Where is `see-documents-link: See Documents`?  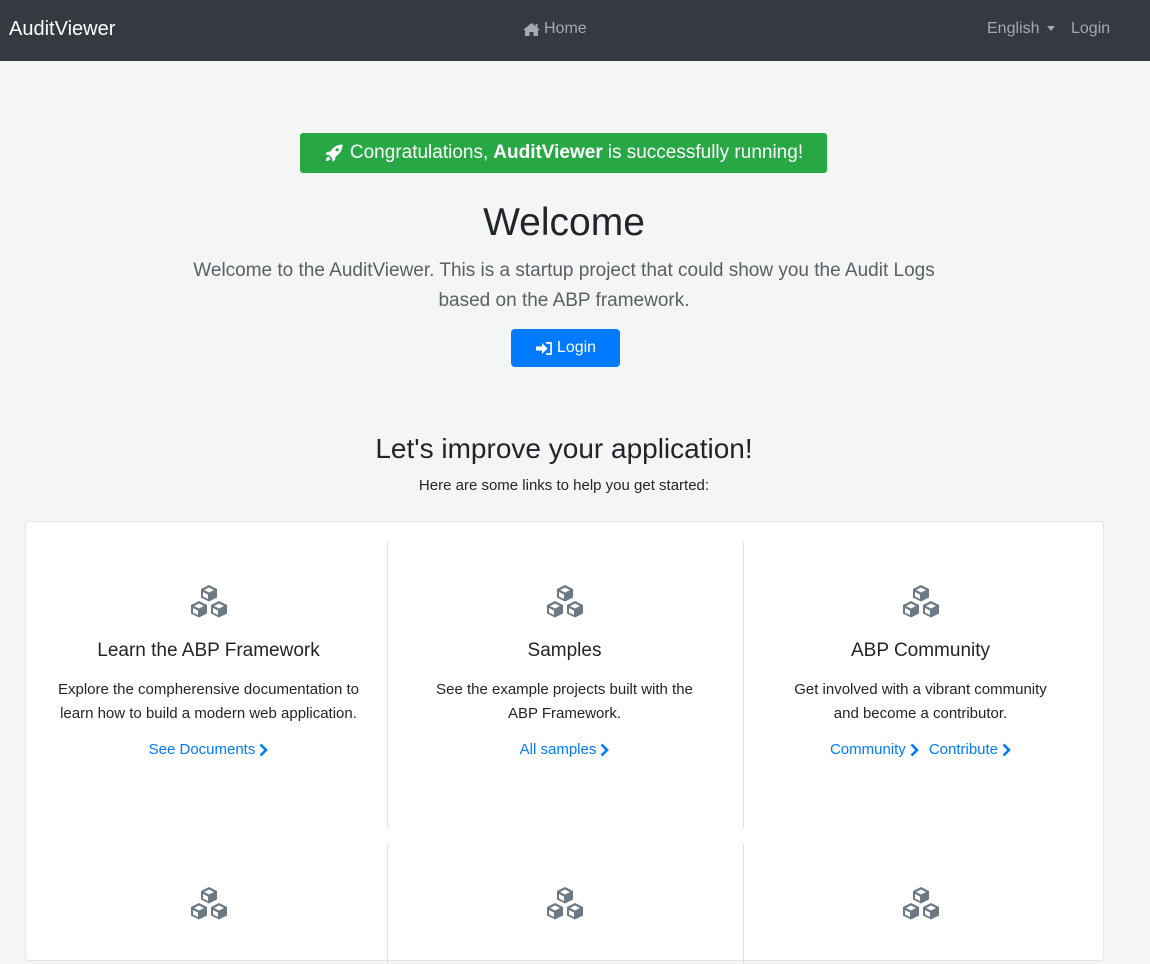
see-documents-link: See Documents is located at coordinates (209, 750).